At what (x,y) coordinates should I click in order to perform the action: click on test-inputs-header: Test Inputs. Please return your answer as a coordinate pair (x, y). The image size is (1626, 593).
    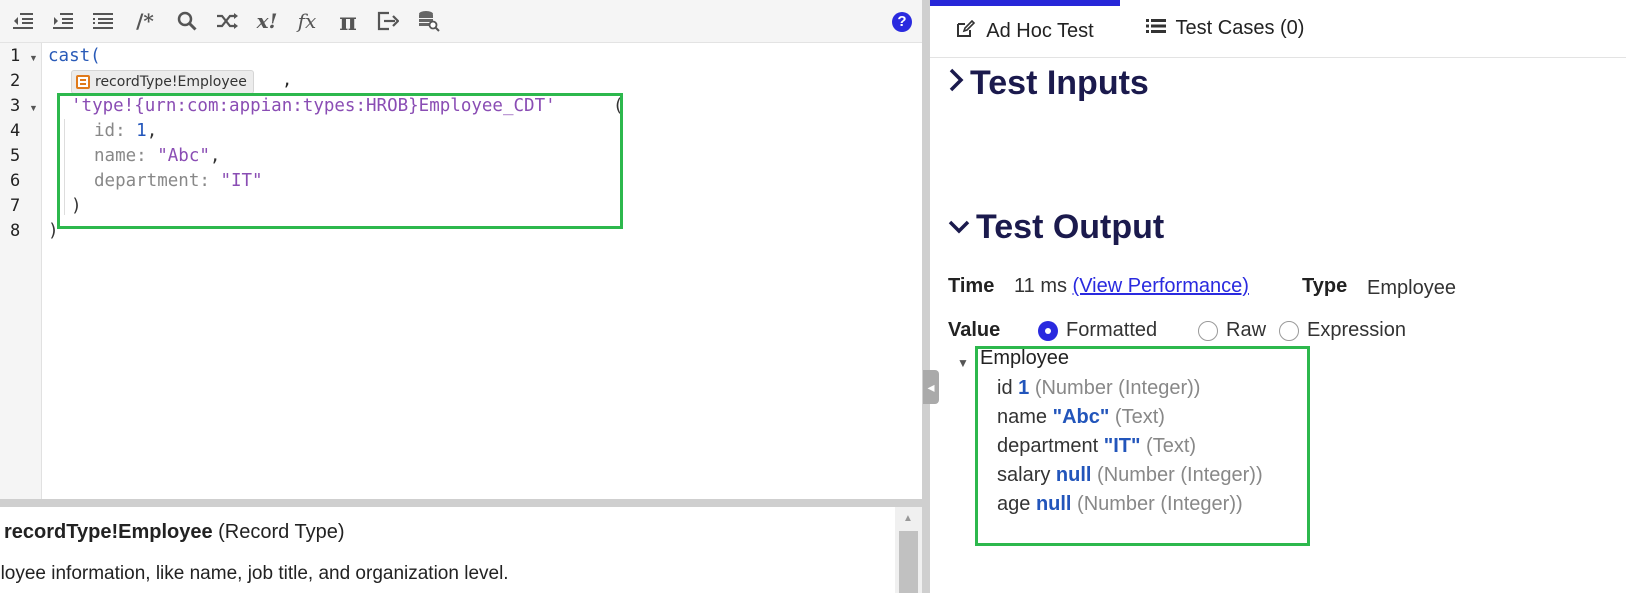
    Looking at the image, I should click on (1048, 83).